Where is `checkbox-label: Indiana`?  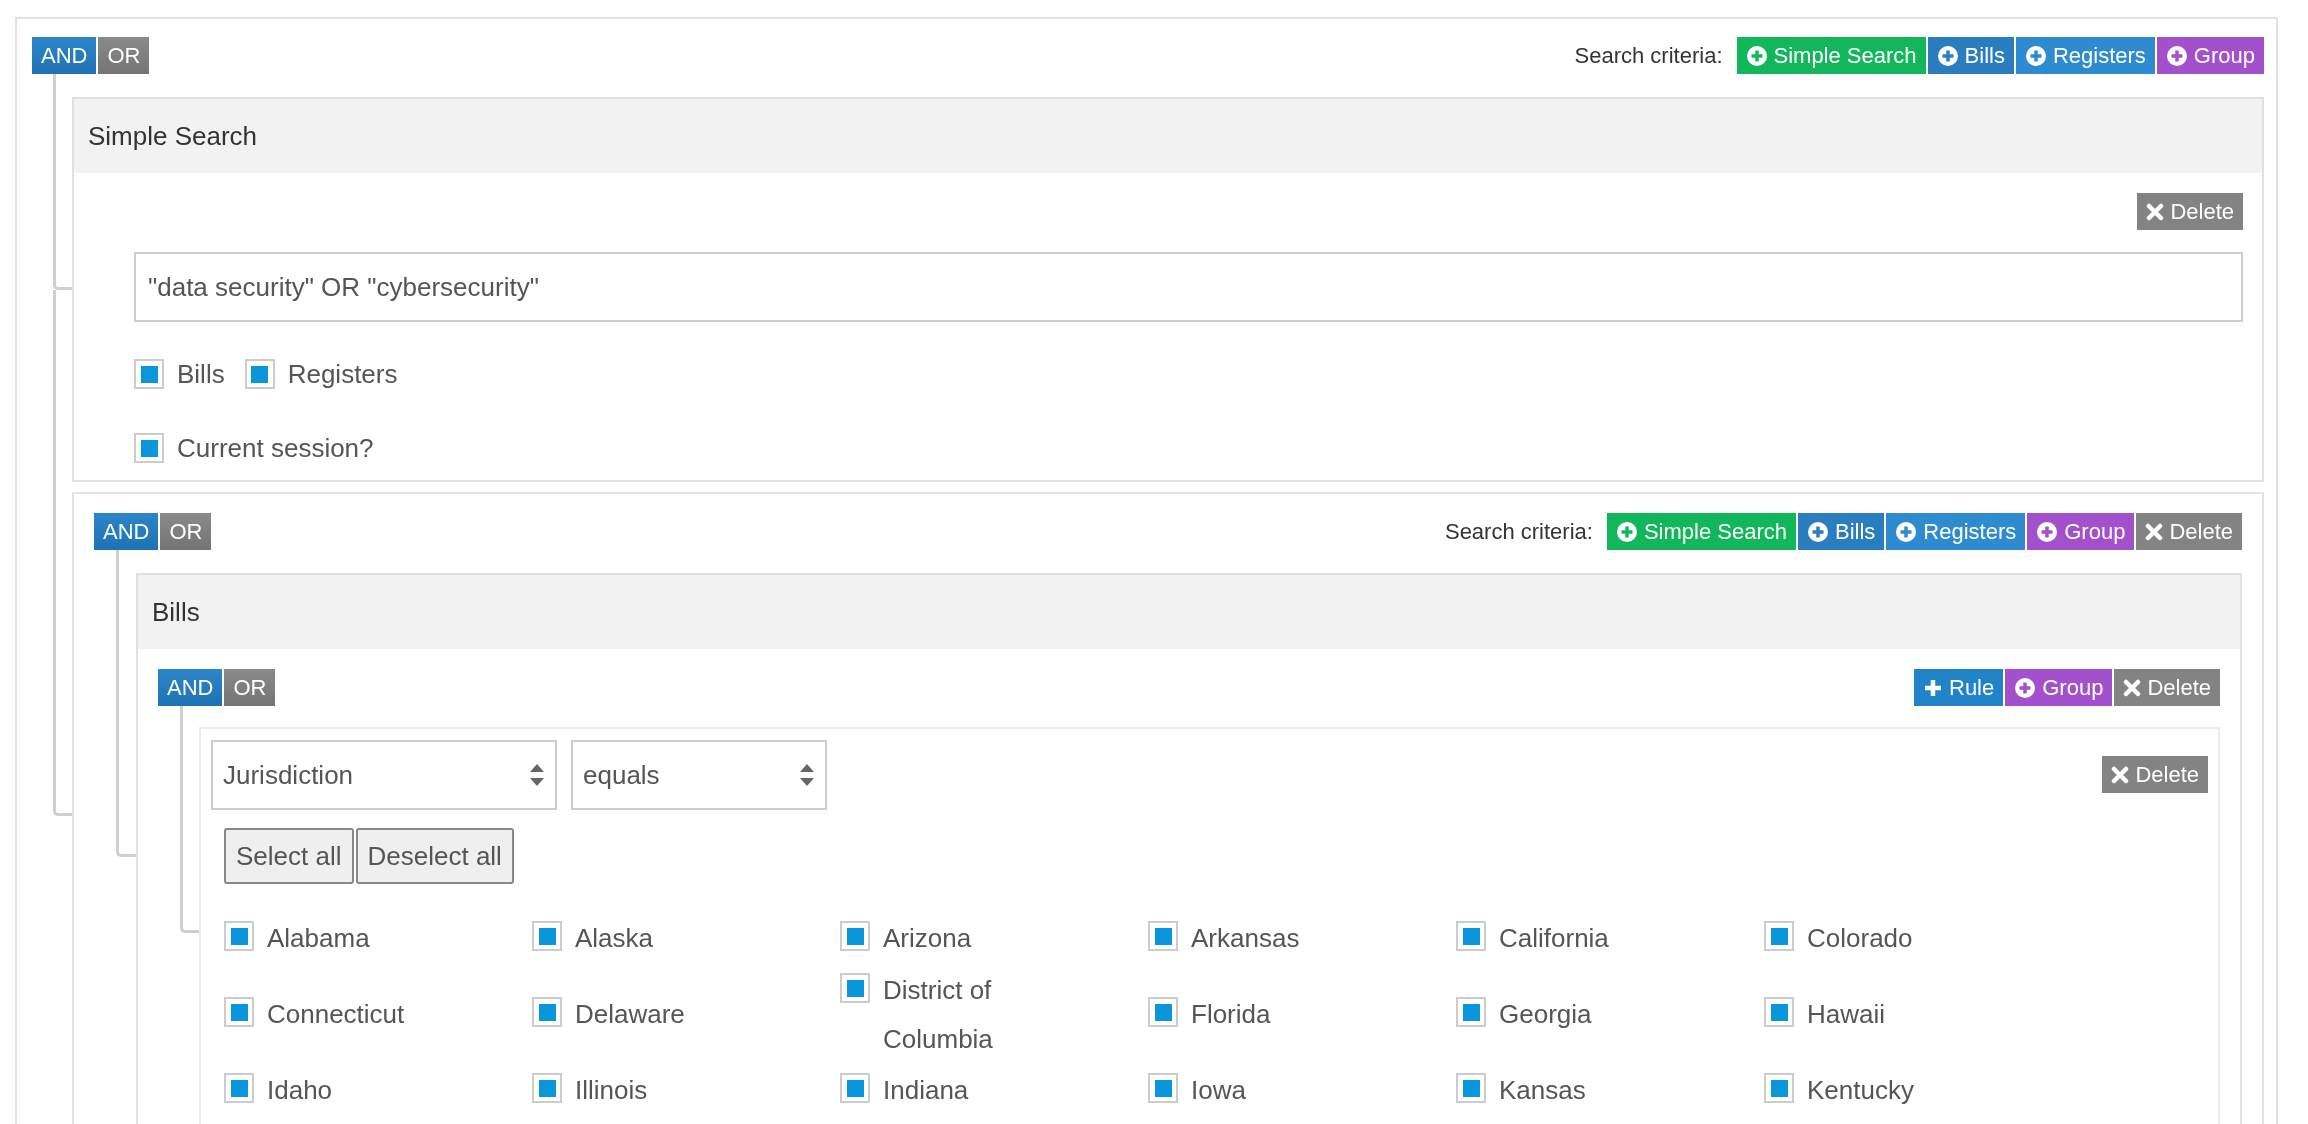
checkbox-label: Indiana is located at coordinates (926, 1090).